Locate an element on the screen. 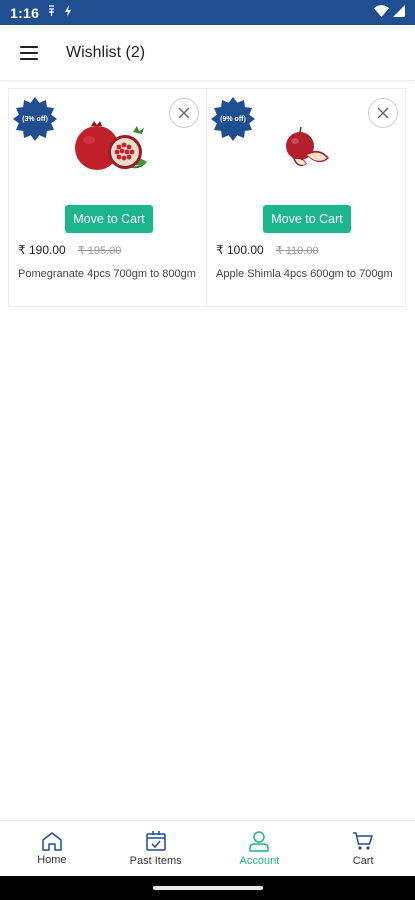  price-row: ₹ 190.00 ₹ 195.00 is located at coordinates (69, 250).